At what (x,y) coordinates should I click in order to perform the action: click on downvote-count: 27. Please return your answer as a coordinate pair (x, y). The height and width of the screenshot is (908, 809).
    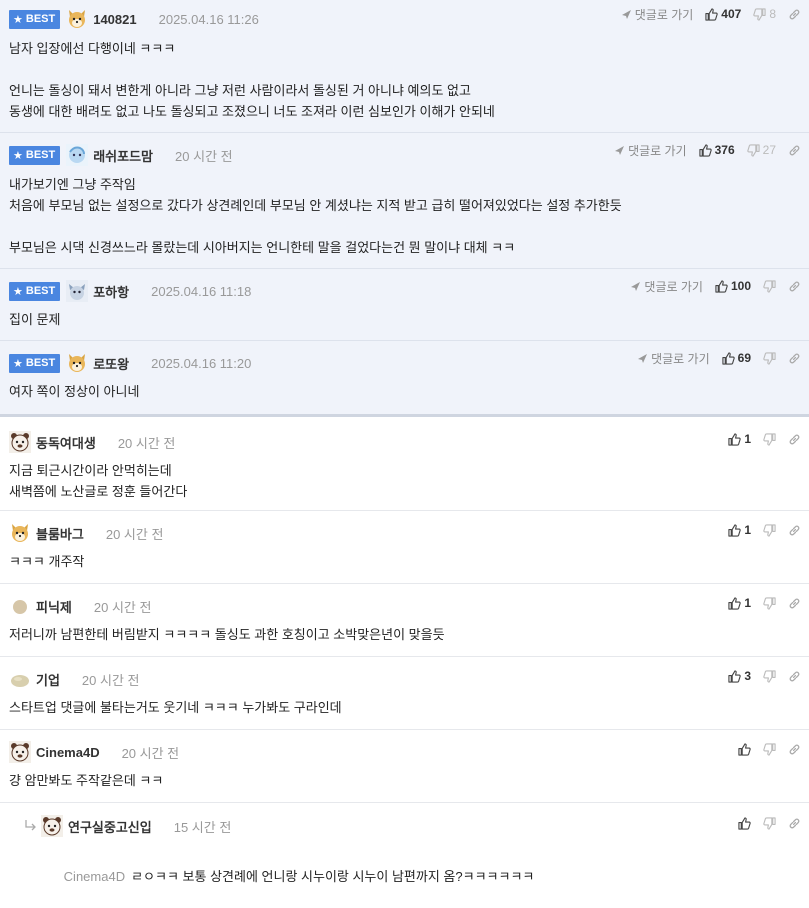
    Looking at the image, I should click on (769, 150).